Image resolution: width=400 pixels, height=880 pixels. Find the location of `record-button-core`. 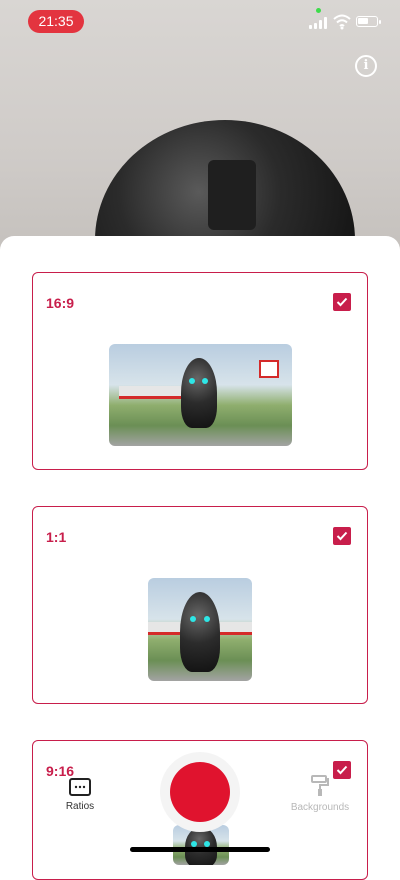

record-button-core is located at coordinates (200, 792).